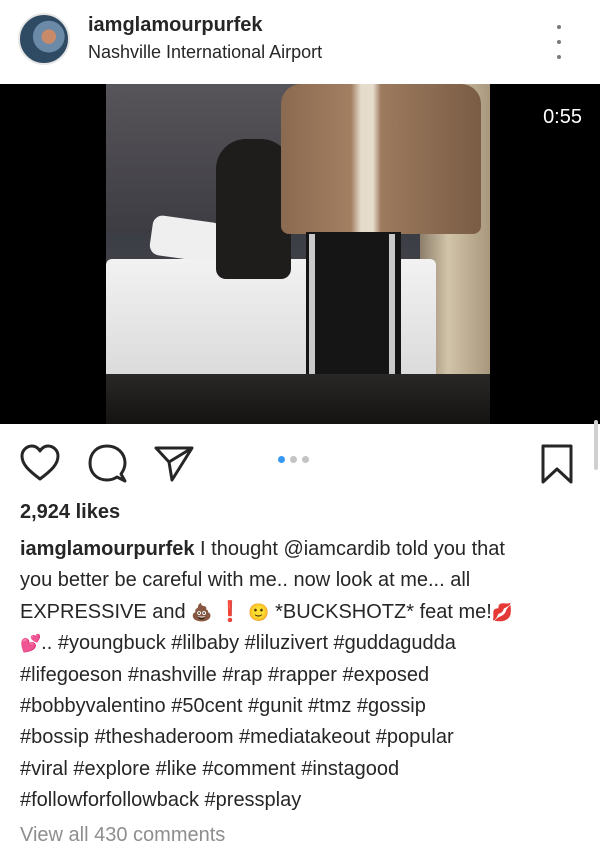 This screenshot has width=600, height=859. What do you see at coordinates (259, 612) in the screenshot?
I see `face-emoji: 🙂` at bounding box center [259, 612].